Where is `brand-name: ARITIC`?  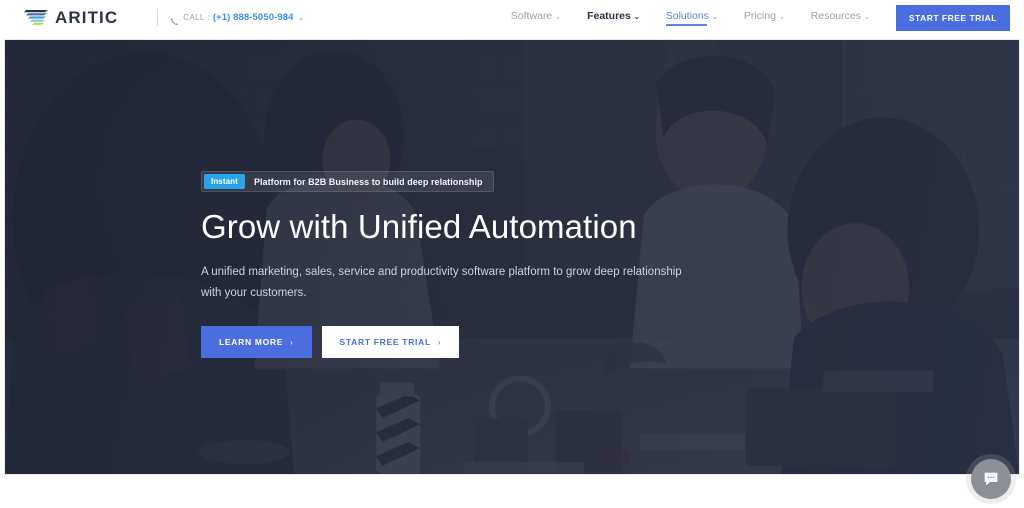
brand-name: ARITIC is located at coordinates (87, 17).